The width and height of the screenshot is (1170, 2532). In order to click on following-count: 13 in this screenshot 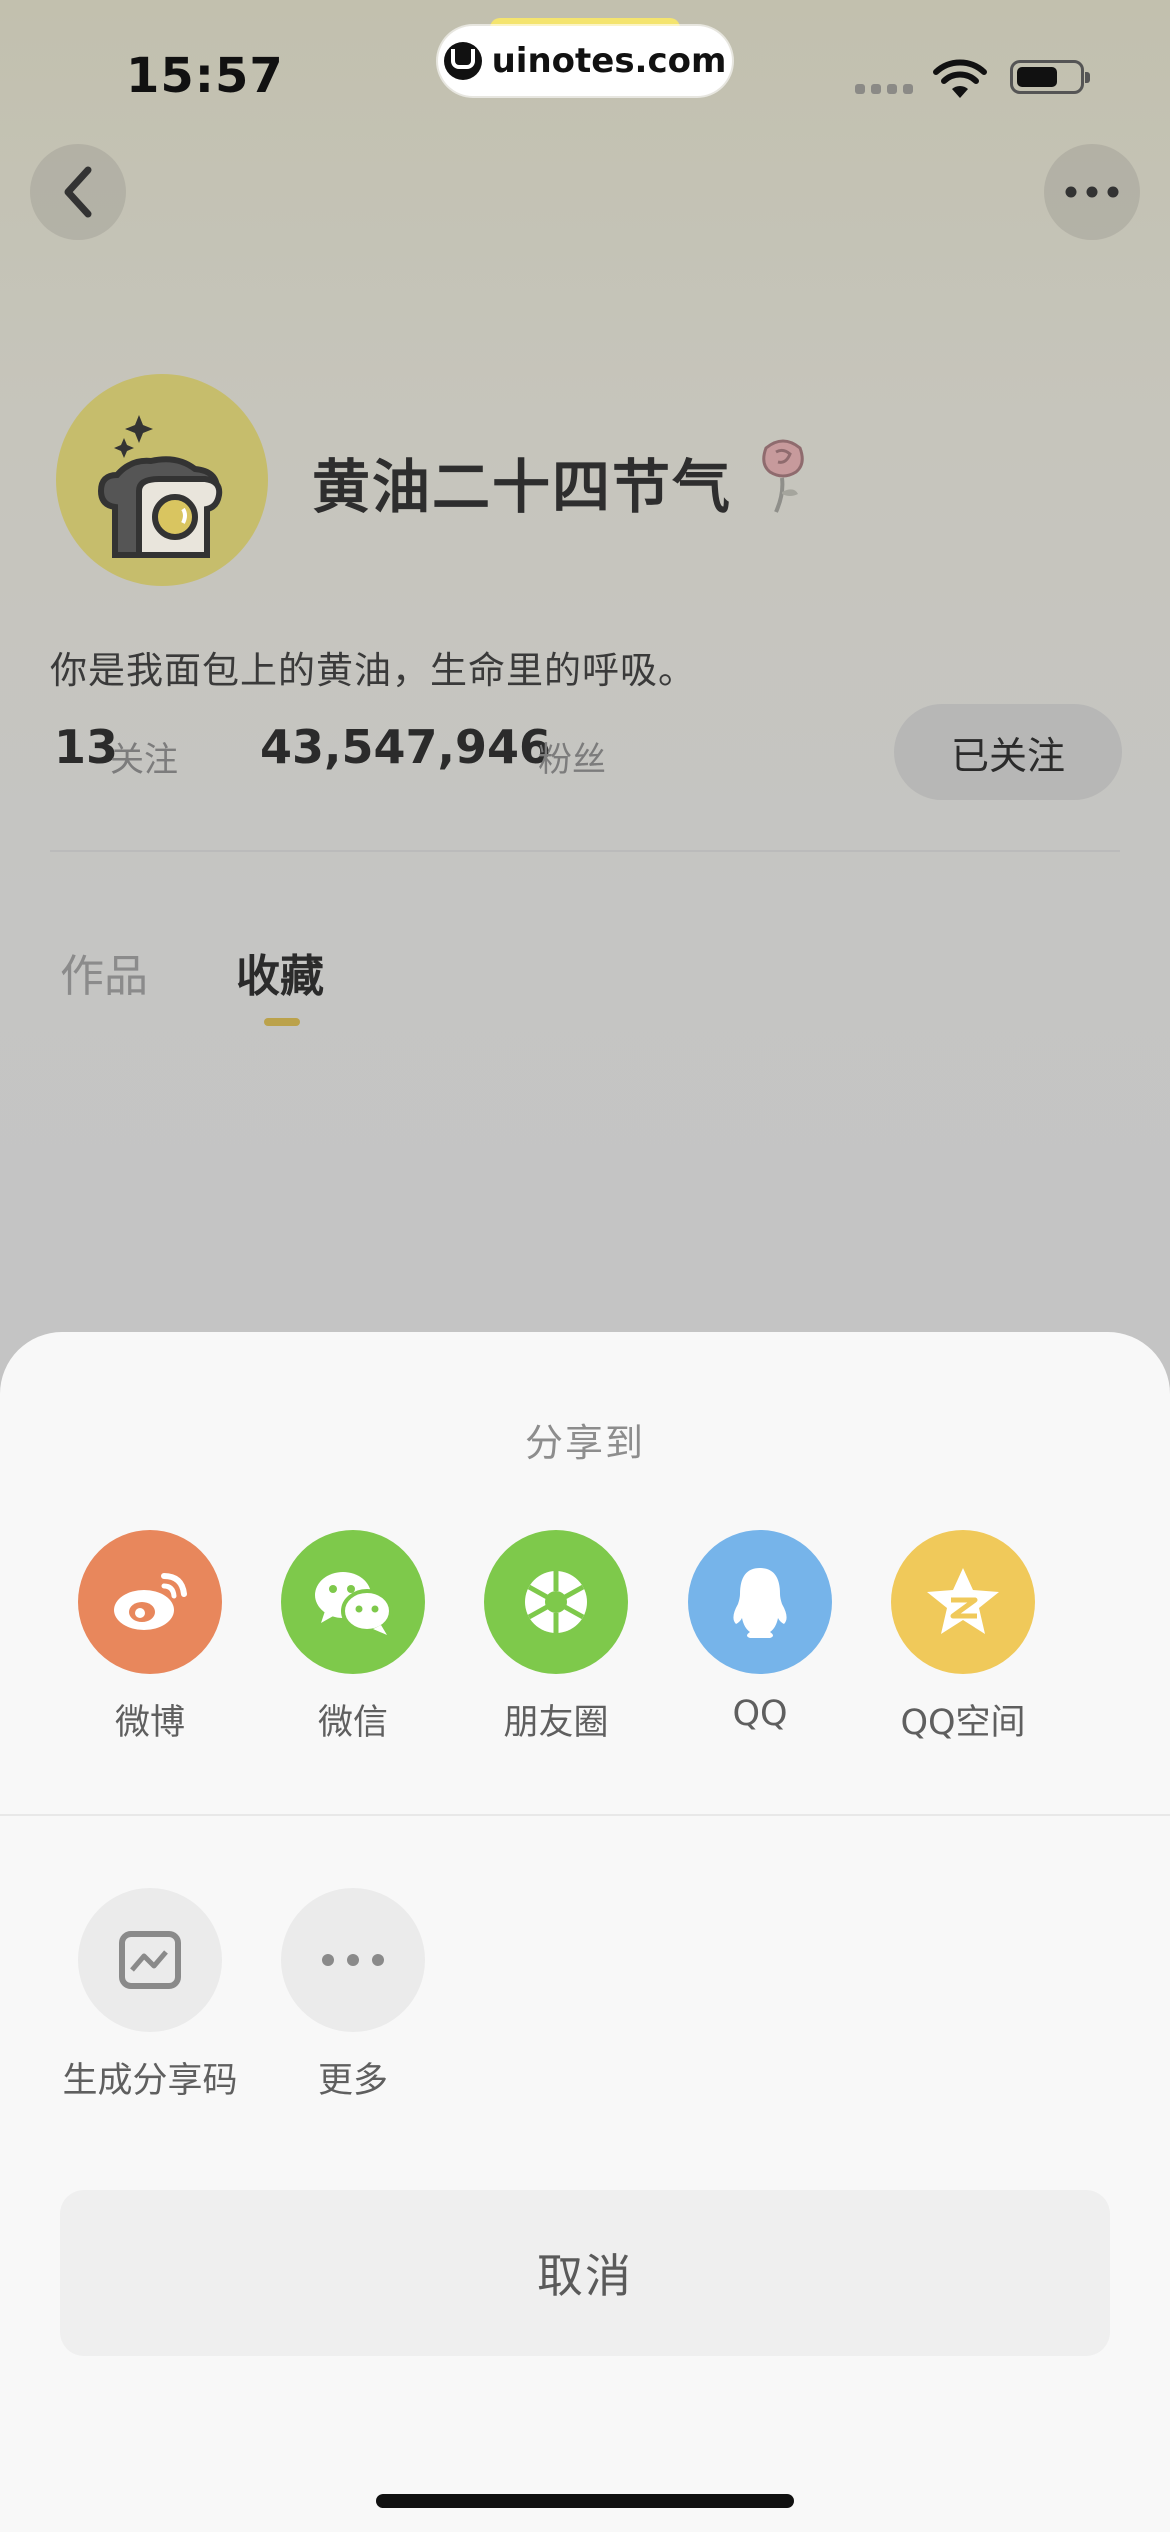, I will do `click(86, 747)`.